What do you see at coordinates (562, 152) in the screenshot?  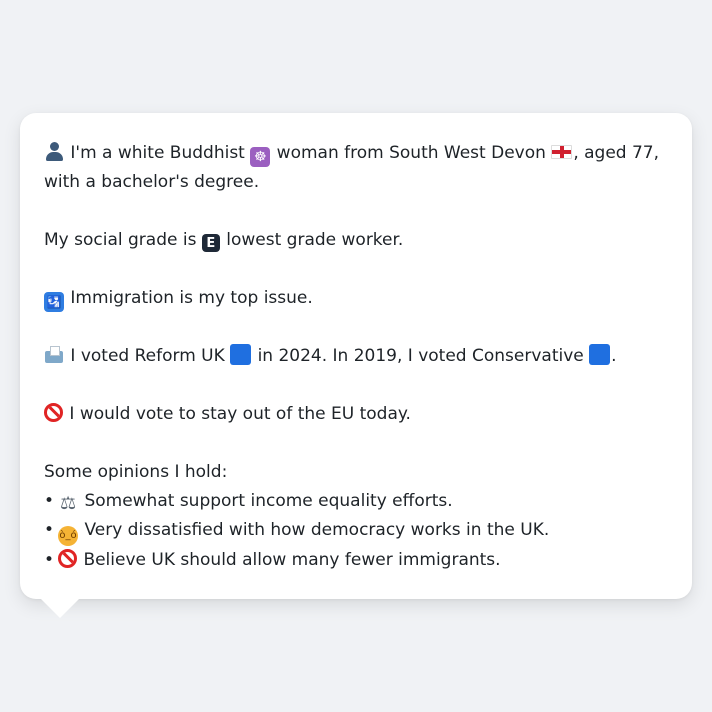 I see `england-flag-icon` at bounding box center [562, 152].